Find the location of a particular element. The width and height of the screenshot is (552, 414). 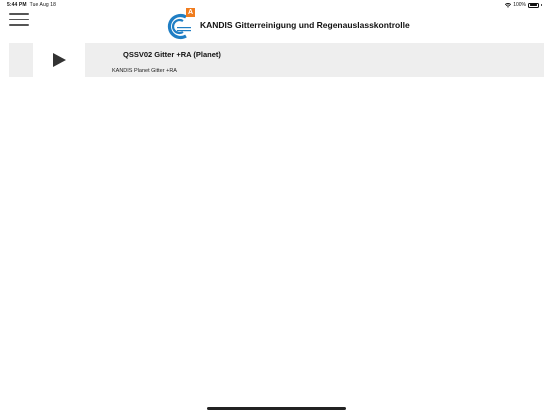

battery-icon is located at coordinates (533, 5).